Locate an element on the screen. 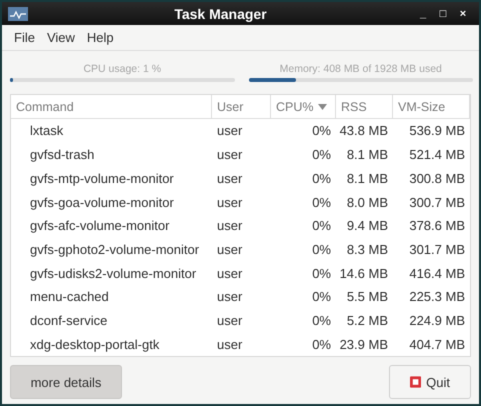 The image size is (481, 406). column-header: VM-Size is located at coordinates (431, 107).